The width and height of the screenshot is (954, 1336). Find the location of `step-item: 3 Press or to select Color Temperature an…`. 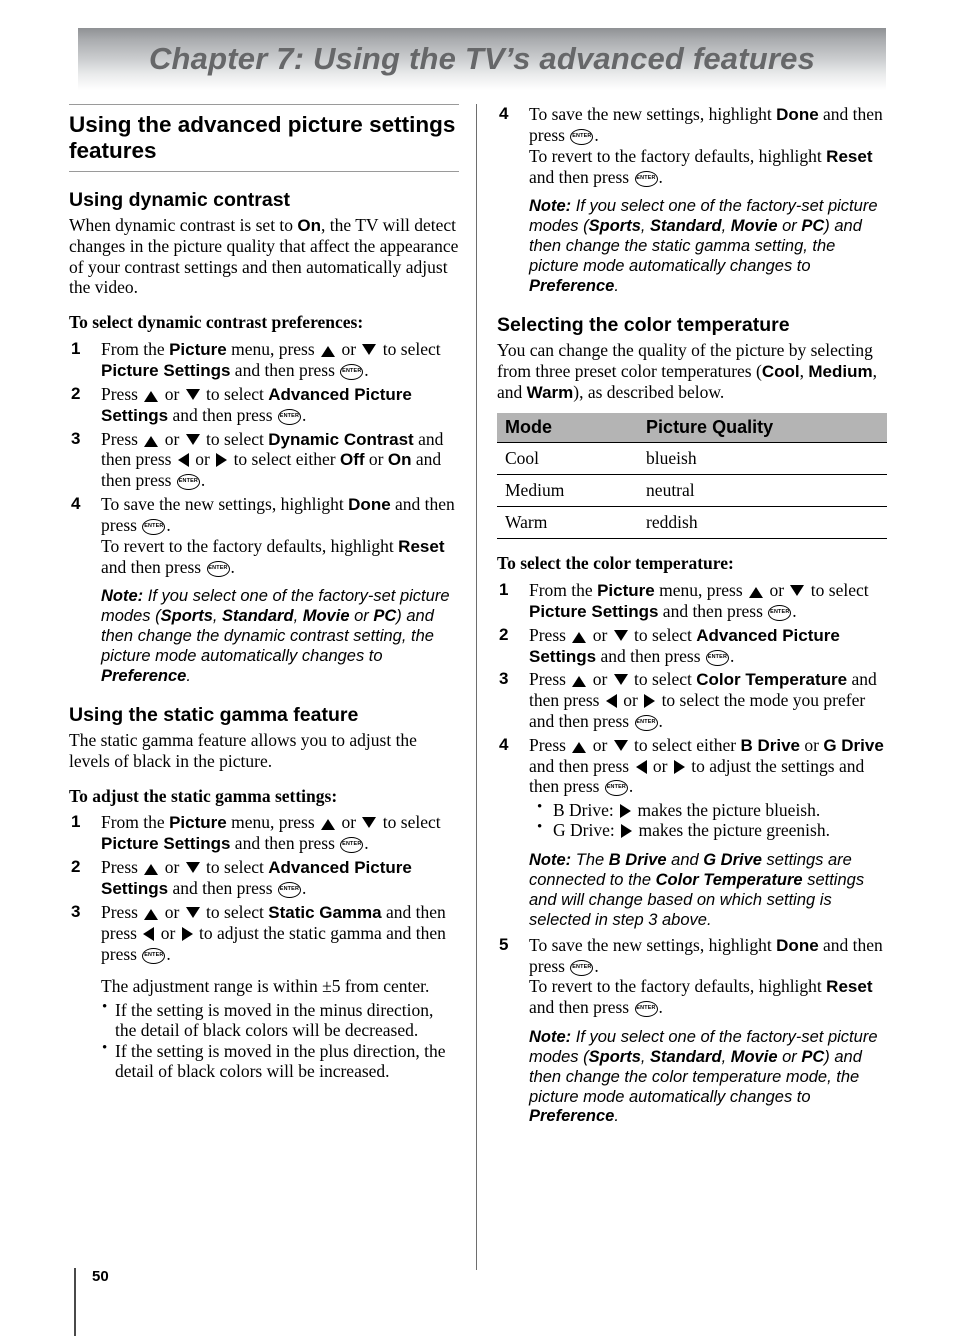

step-item: 3 Press or to select Color Temperature an… is located at coordinates (688, 700).